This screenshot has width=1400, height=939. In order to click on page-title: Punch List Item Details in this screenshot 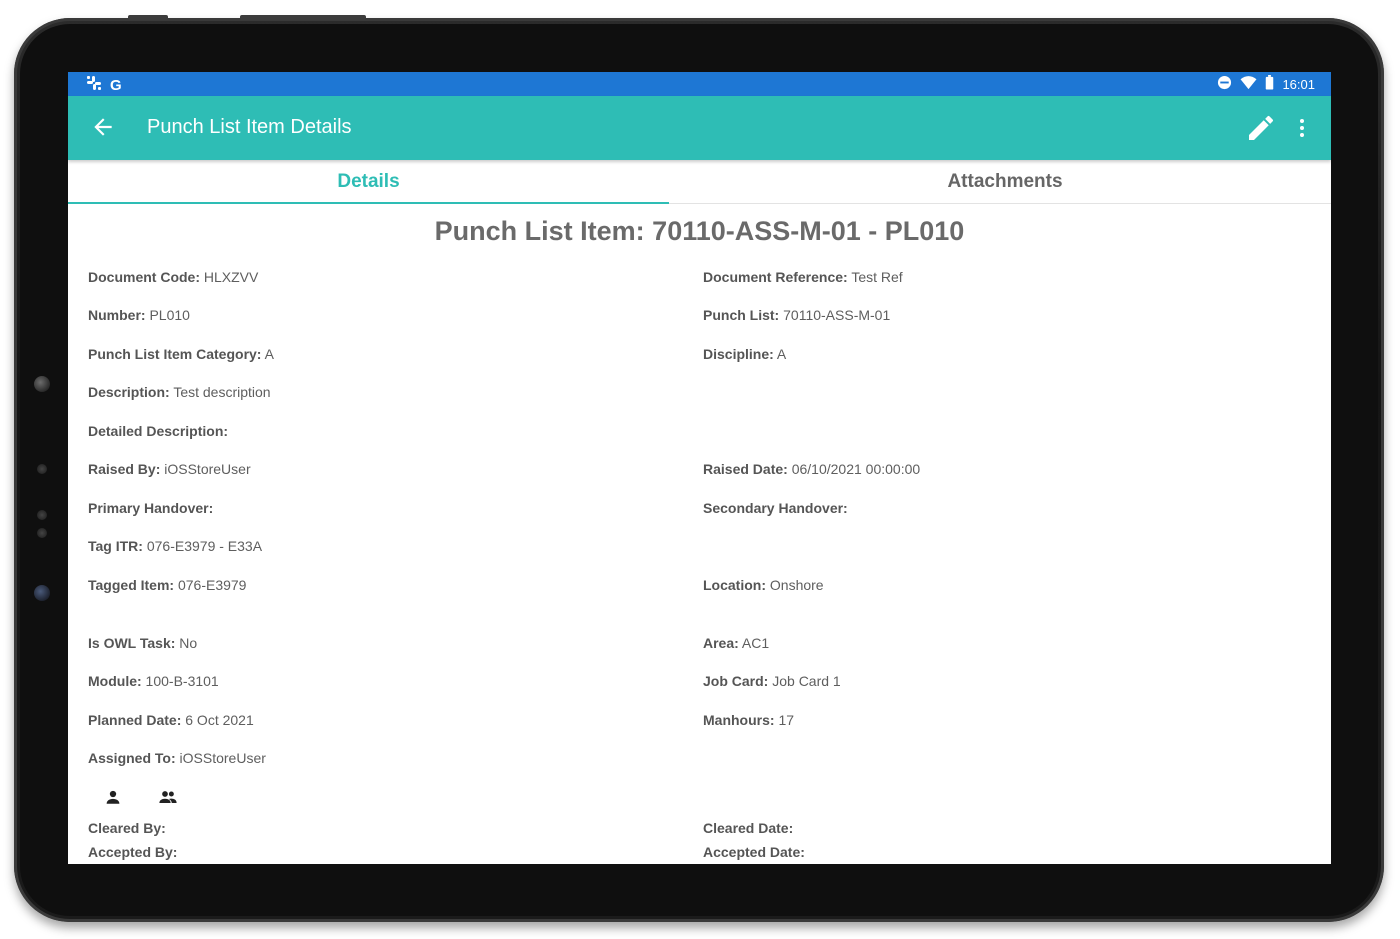, I will do `click(249, 127)`.